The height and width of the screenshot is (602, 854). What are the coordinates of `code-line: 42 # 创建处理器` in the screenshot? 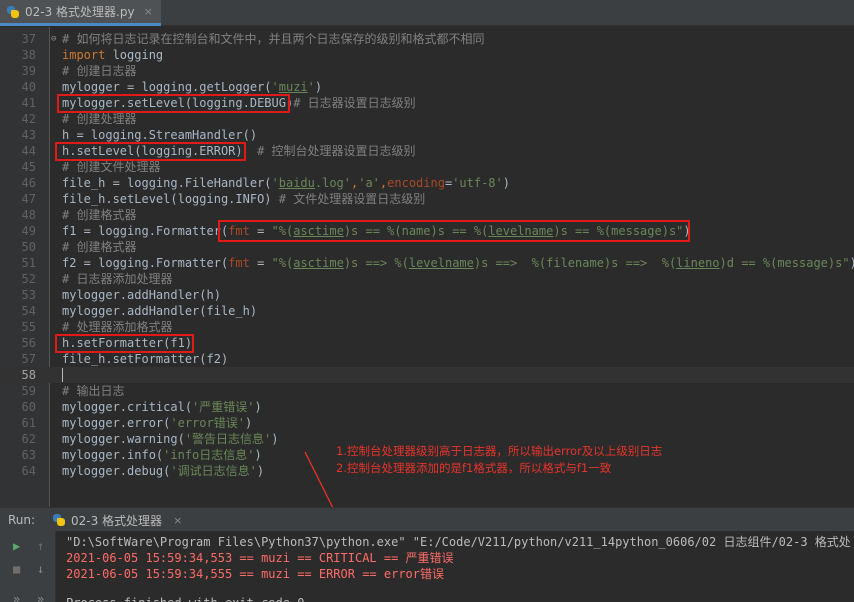 It's located at (427, 119).